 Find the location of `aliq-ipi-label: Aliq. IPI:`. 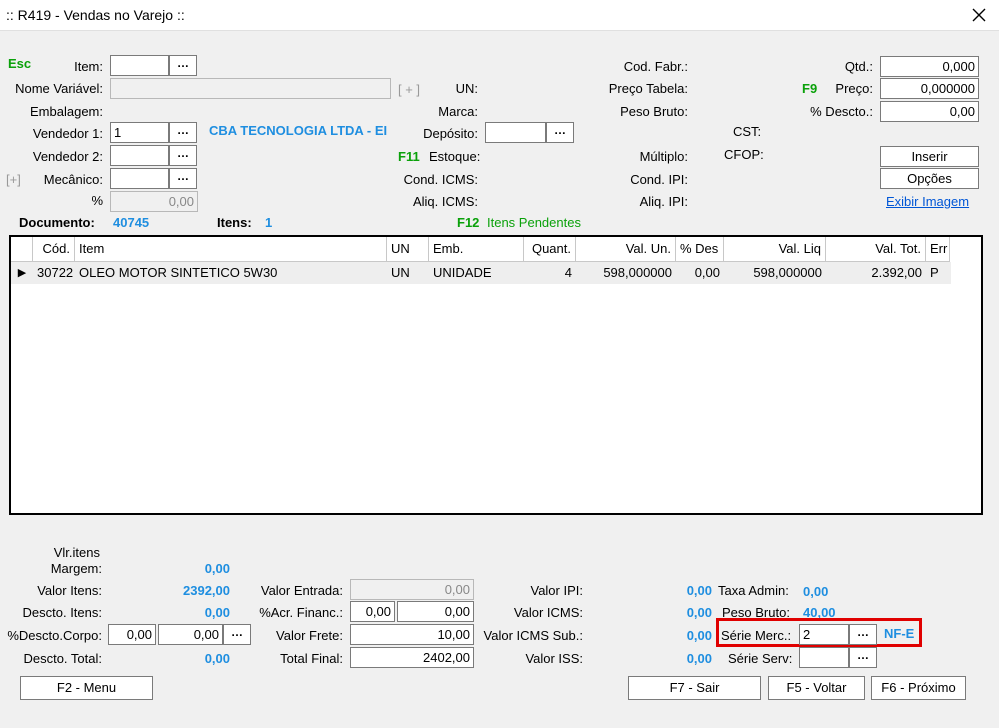

aliq-ipi-label: Aliq. IPI: is located at coordinates (663, 201).